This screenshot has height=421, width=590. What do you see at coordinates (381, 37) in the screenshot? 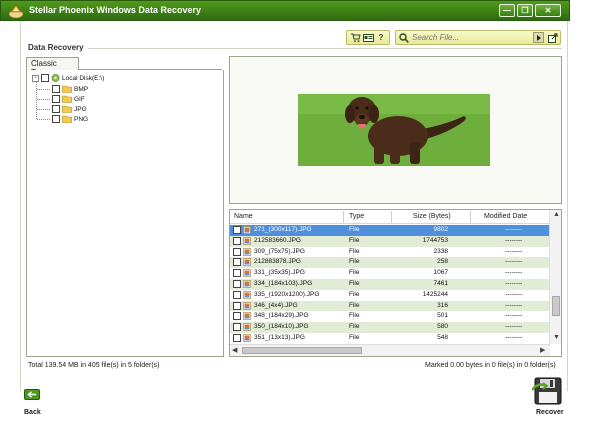
I see `help-icon: ?` at bounding box center [381, 37].